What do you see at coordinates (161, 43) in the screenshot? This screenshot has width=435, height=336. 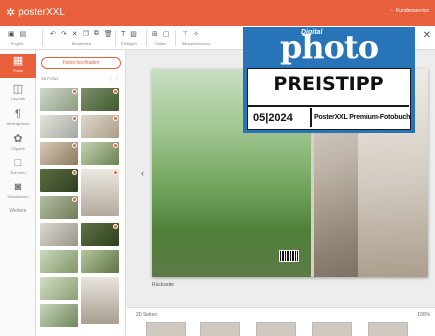 I see `toolbar-label-pages: Seiten` at bounding box center [161, 43].